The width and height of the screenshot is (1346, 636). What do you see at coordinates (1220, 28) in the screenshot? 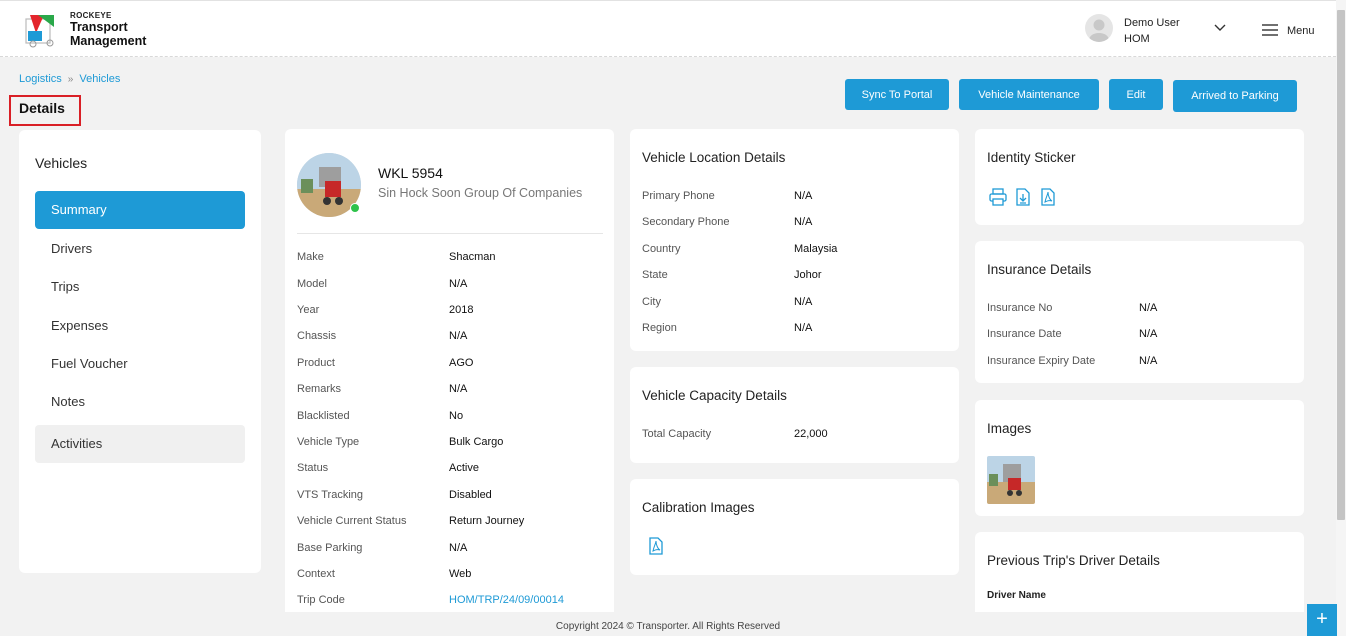
I see `chevron-down-icon` at bounding box center [1220, 28].